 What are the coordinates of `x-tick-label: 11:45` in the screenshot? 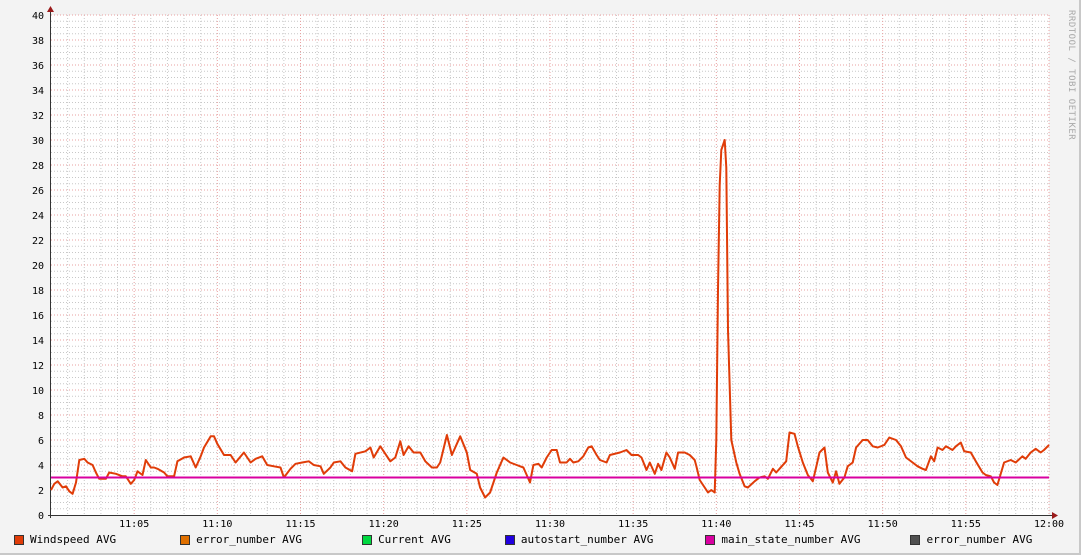 It's located at (799, 524).